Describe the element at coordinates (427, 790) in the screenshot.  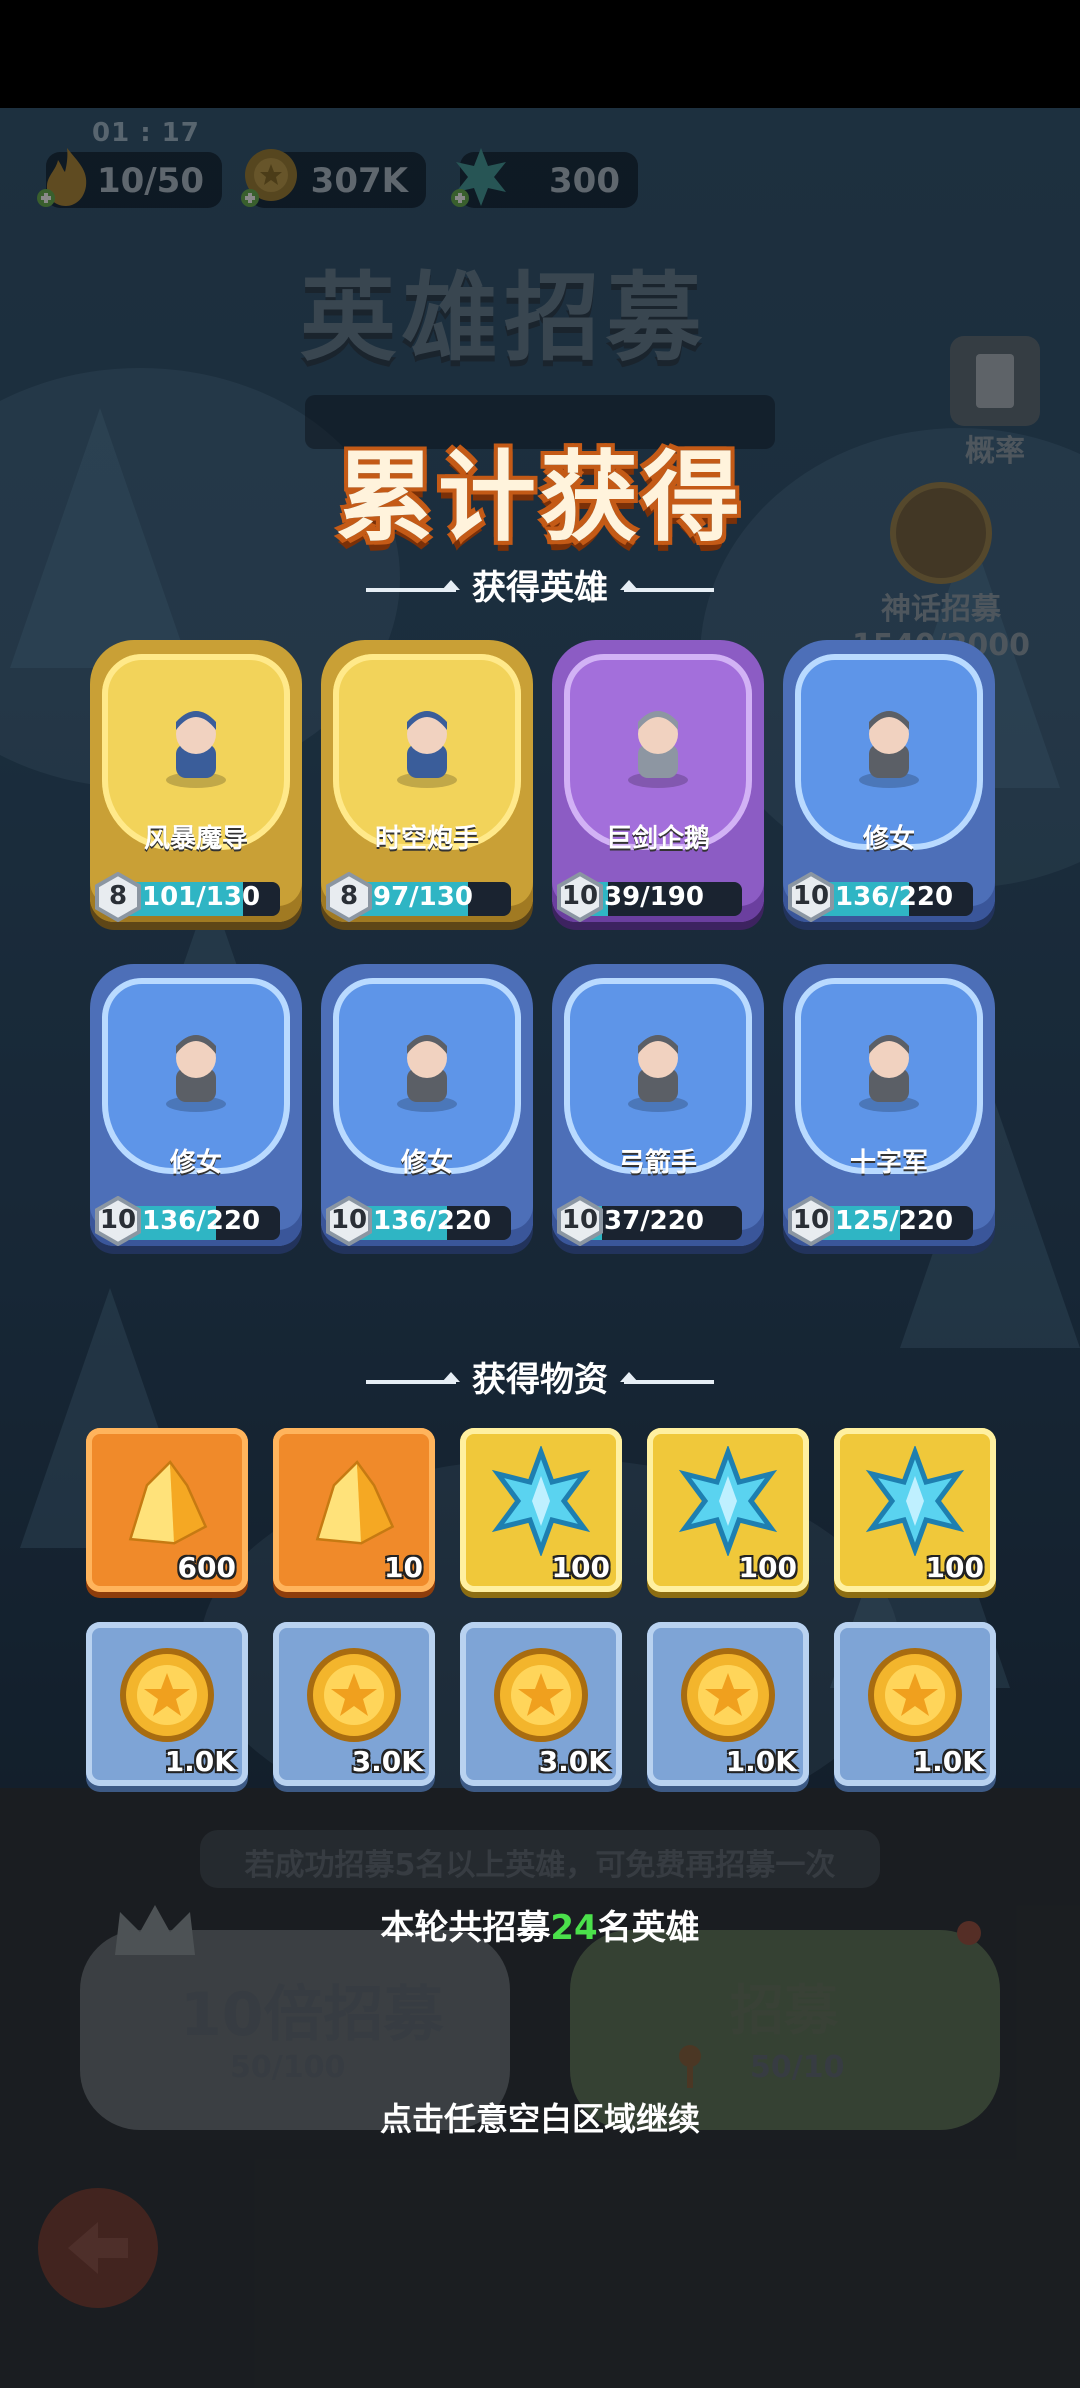
I see `hero-card: 时空炮手 97/130 8` at that location.